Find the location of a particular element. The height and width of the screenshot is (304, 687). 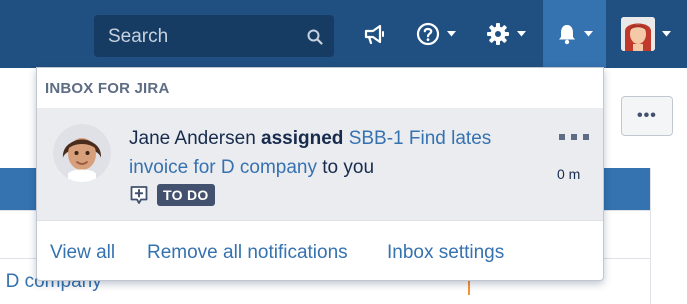

actor-avatar is located at coordinates (82, 153).